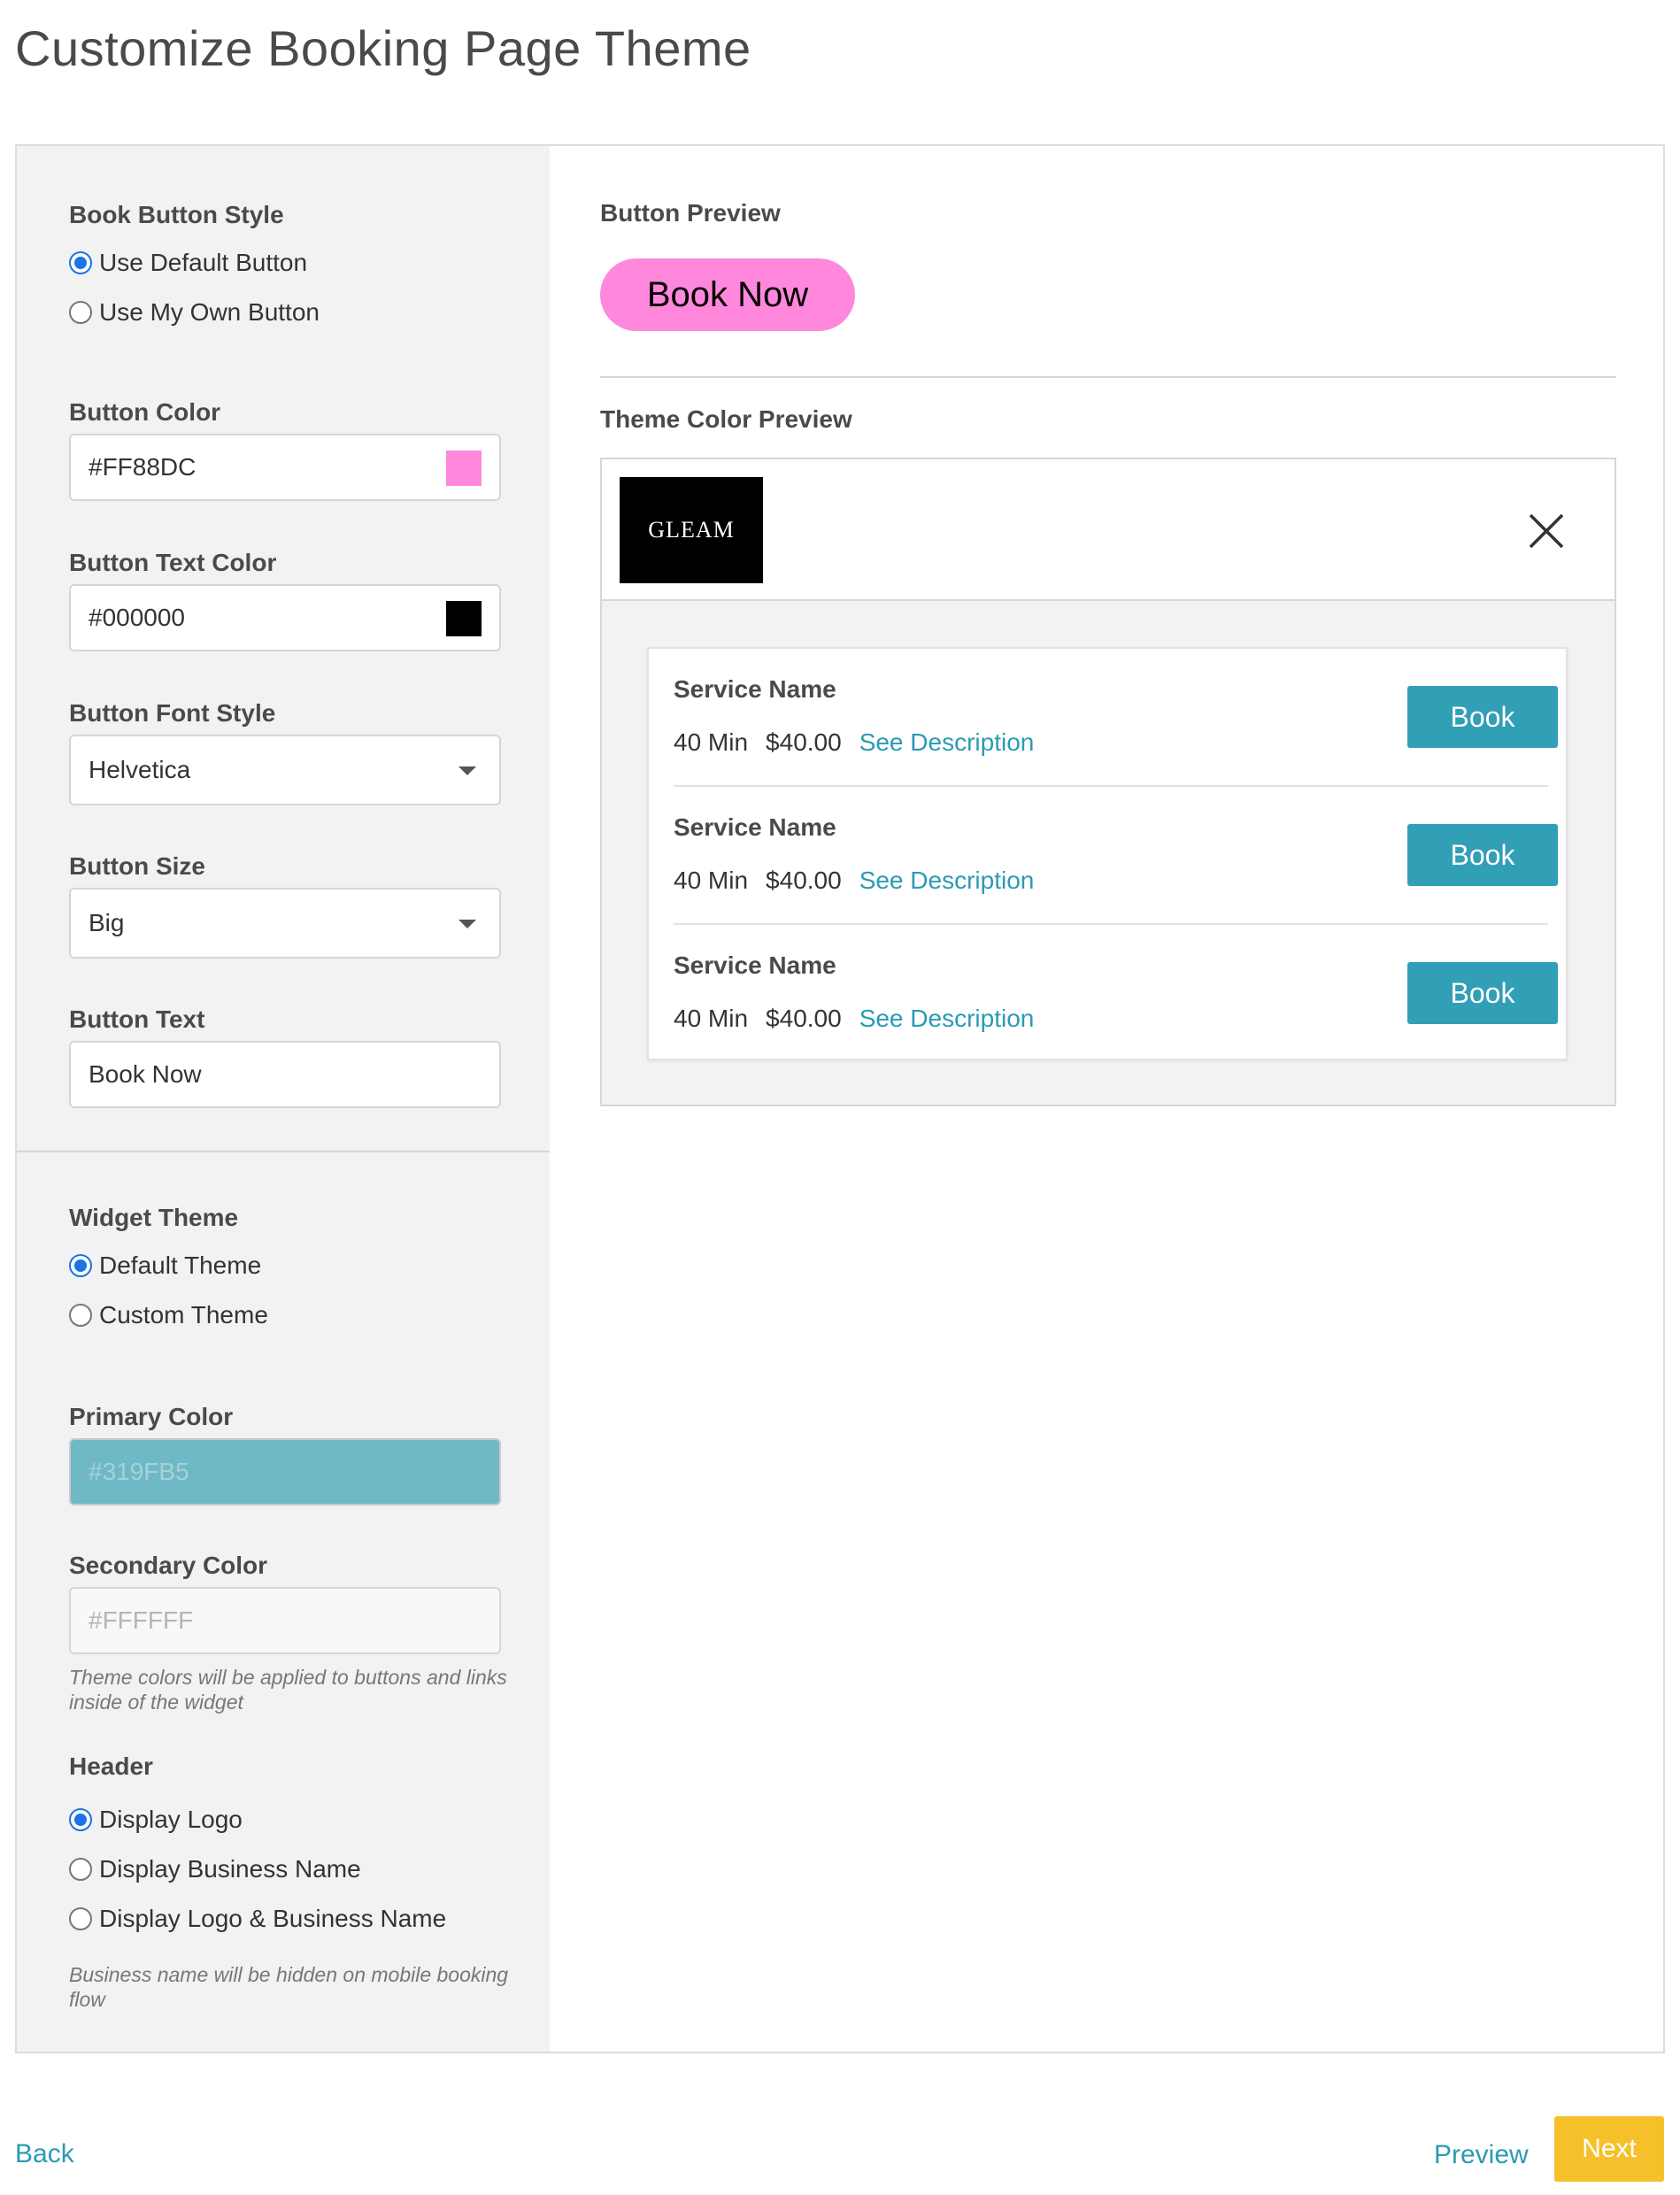 The image size is (1680, 2195). I want to click on button-text-color-value: #000000, so click(137, 618).